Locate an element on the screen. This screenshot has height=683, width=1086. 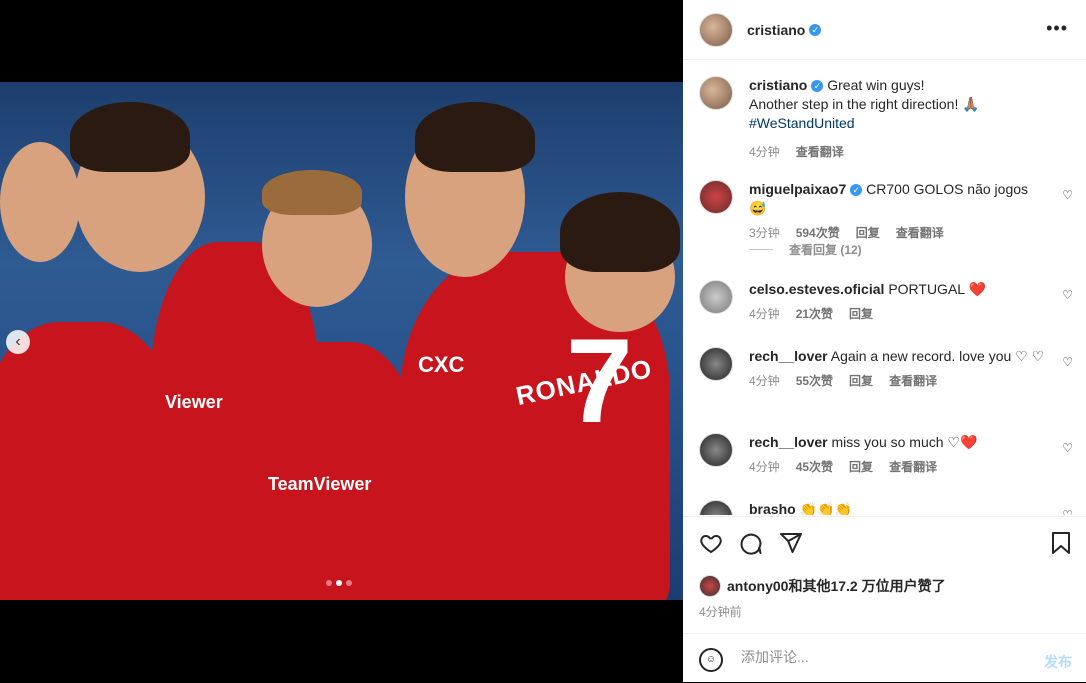
caption-username: cristiano is located at coordinates (778, 85).